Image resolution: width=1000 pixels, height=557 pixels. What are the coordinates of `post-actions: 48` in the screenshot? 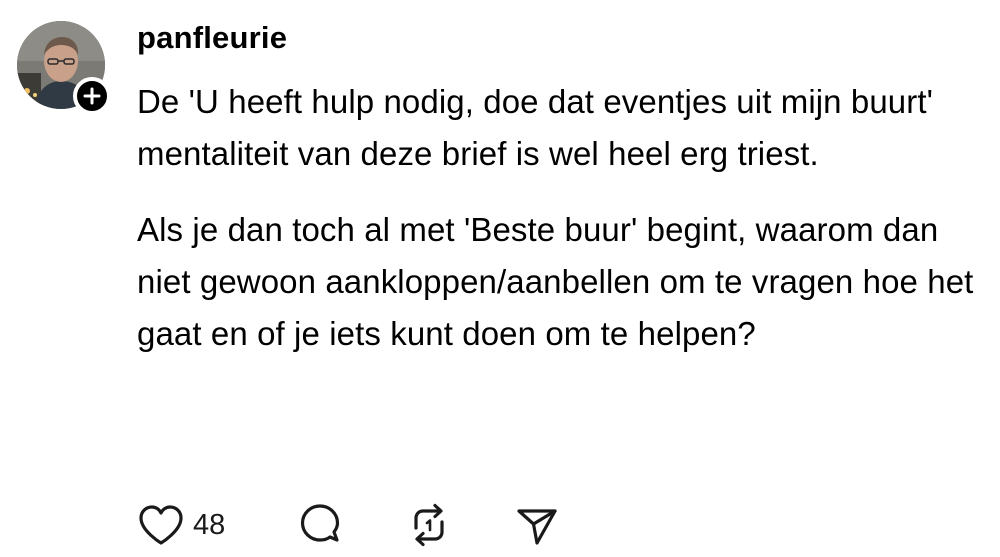 It's located at (367, 525).